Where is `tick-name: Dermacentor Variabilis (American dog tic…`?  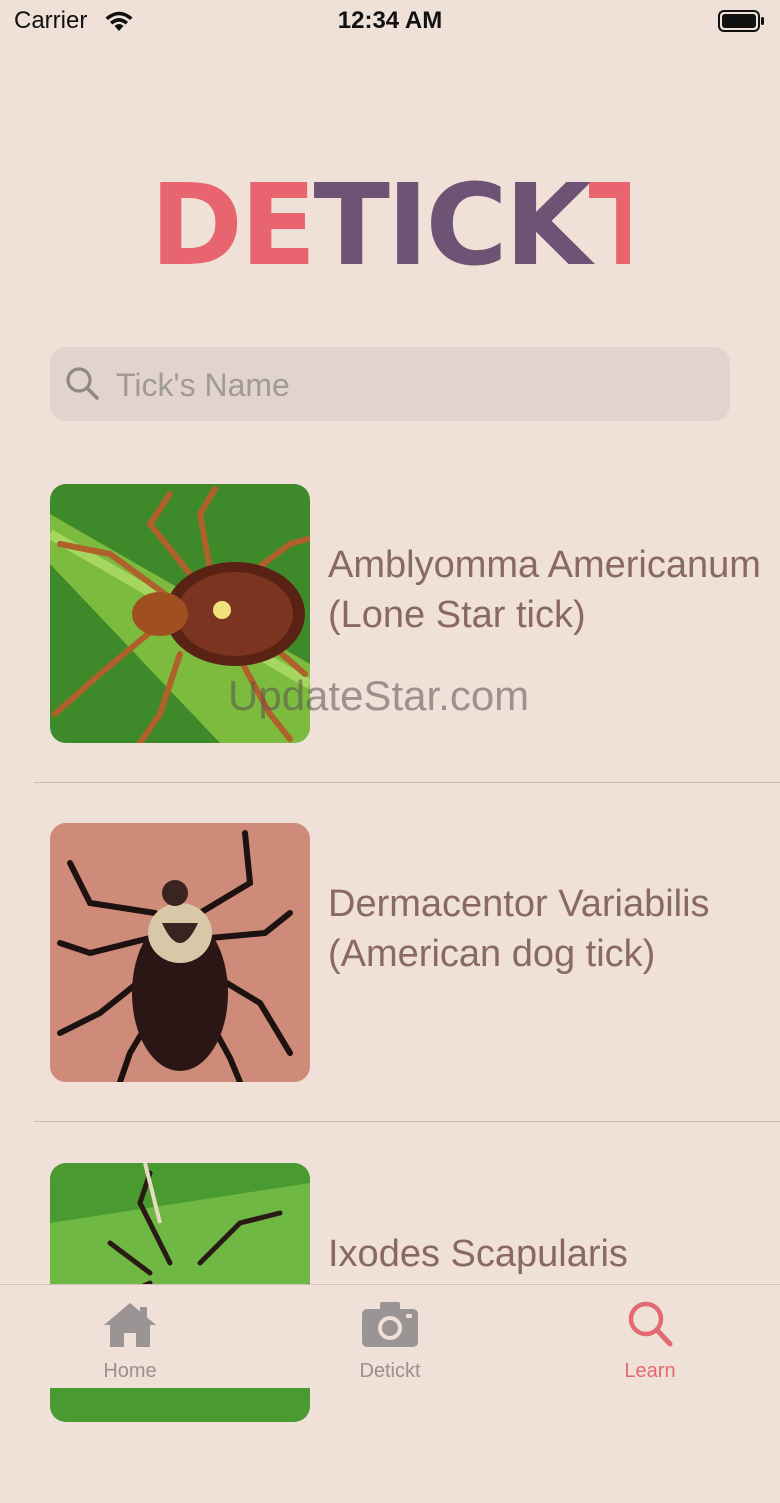
tick-name: Dermacentor Variabilis (American dog tic… is located at coordinates (519, 929).